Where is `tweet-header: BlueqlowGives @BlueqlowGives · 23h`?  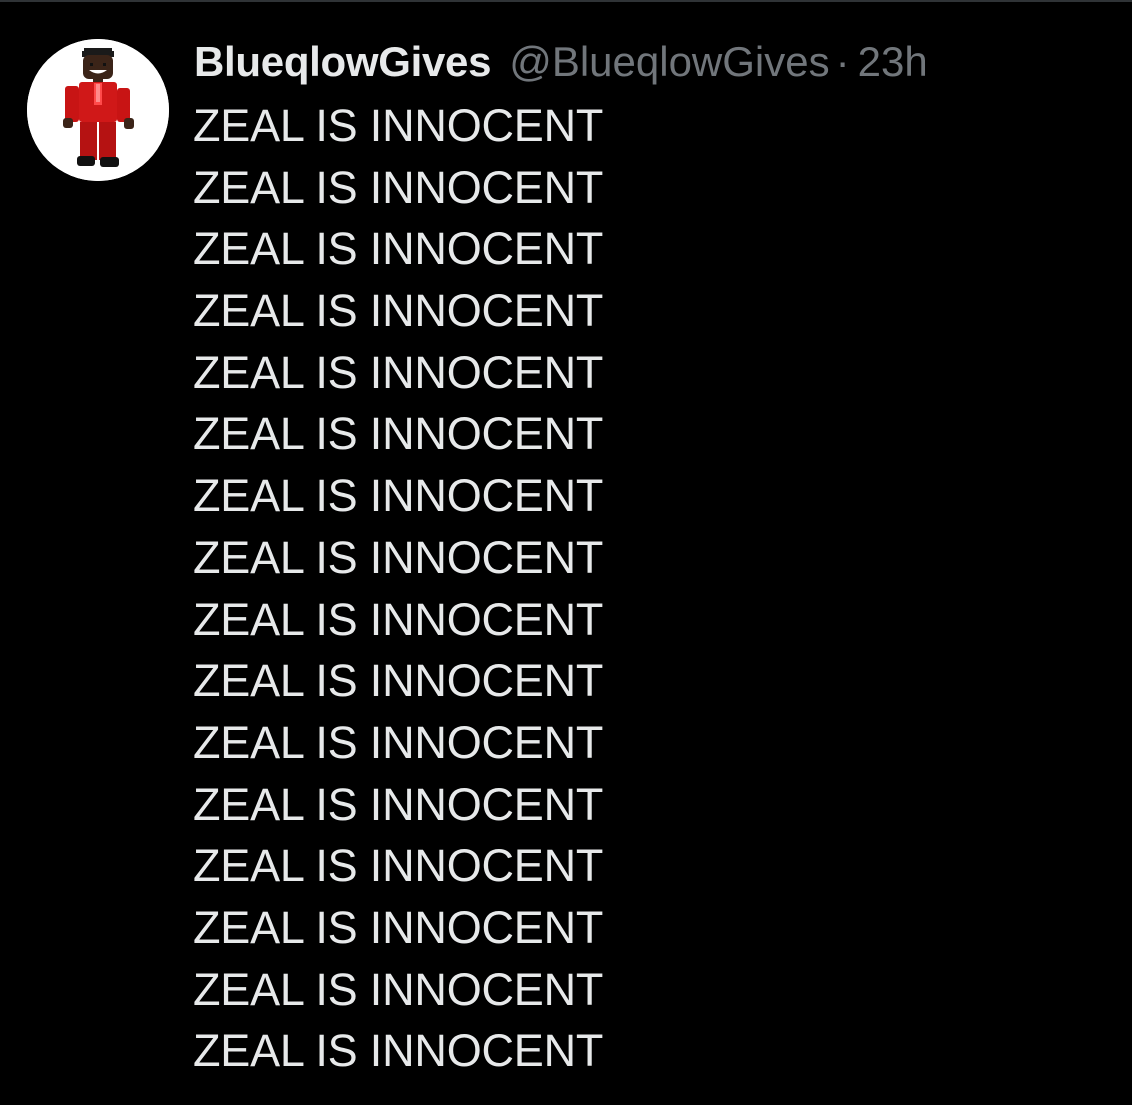 tweet-header: BlueqlowGives @BlueqlowGives · 23h is located at coordinates (561, 62).